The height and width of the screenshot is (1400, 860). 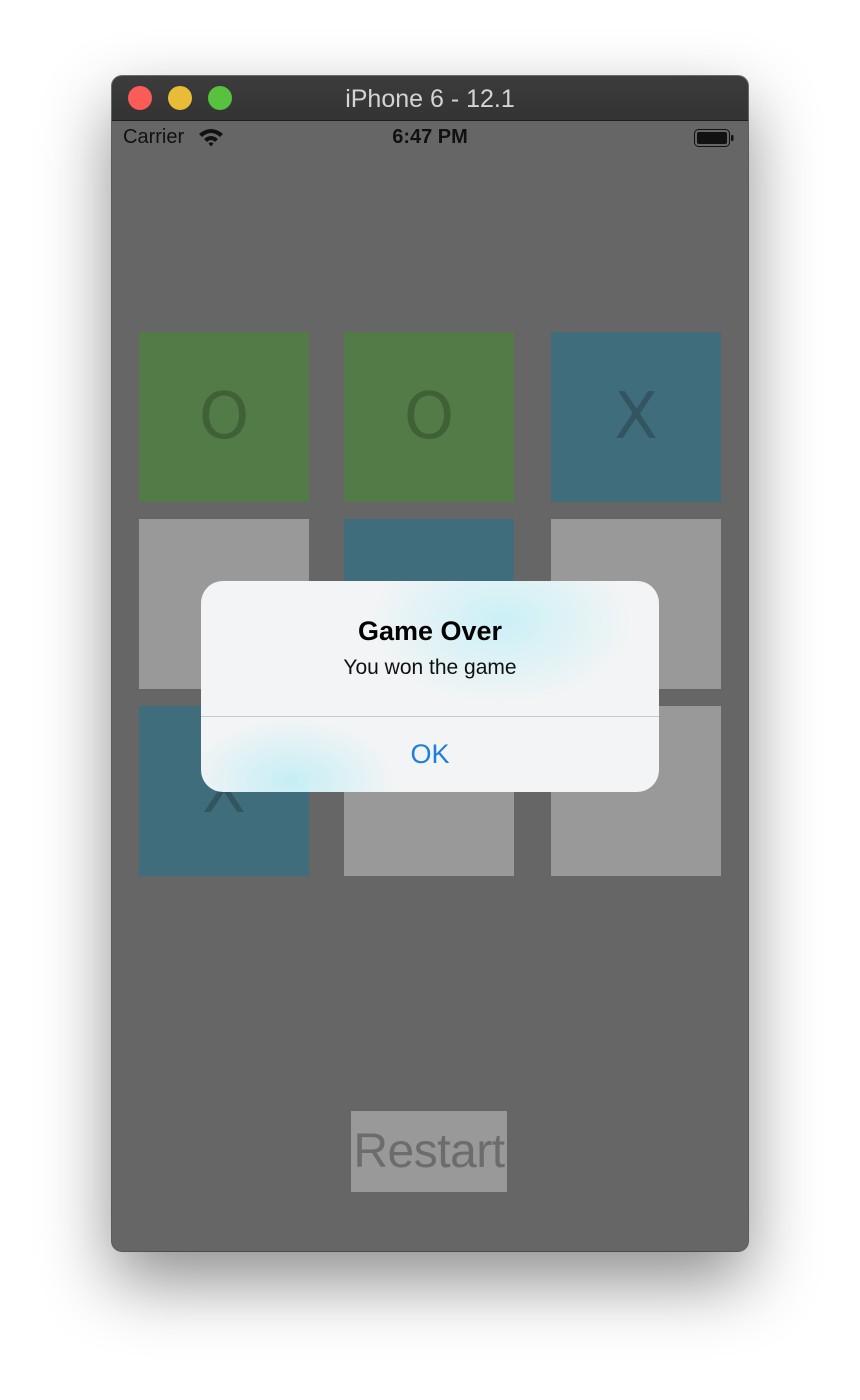 I want to click on board-cell-1: O, so click(x=224, y=417).